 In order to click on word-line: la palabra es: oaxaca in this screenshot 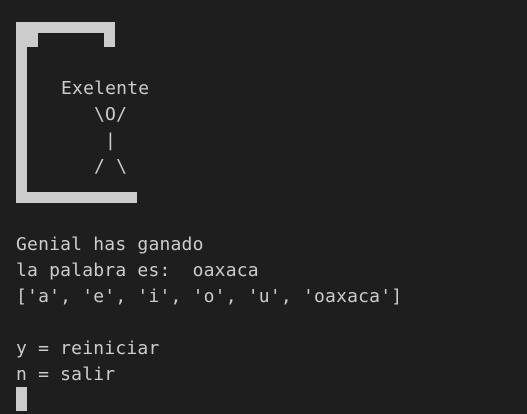, I will do `click(137, 270)`.